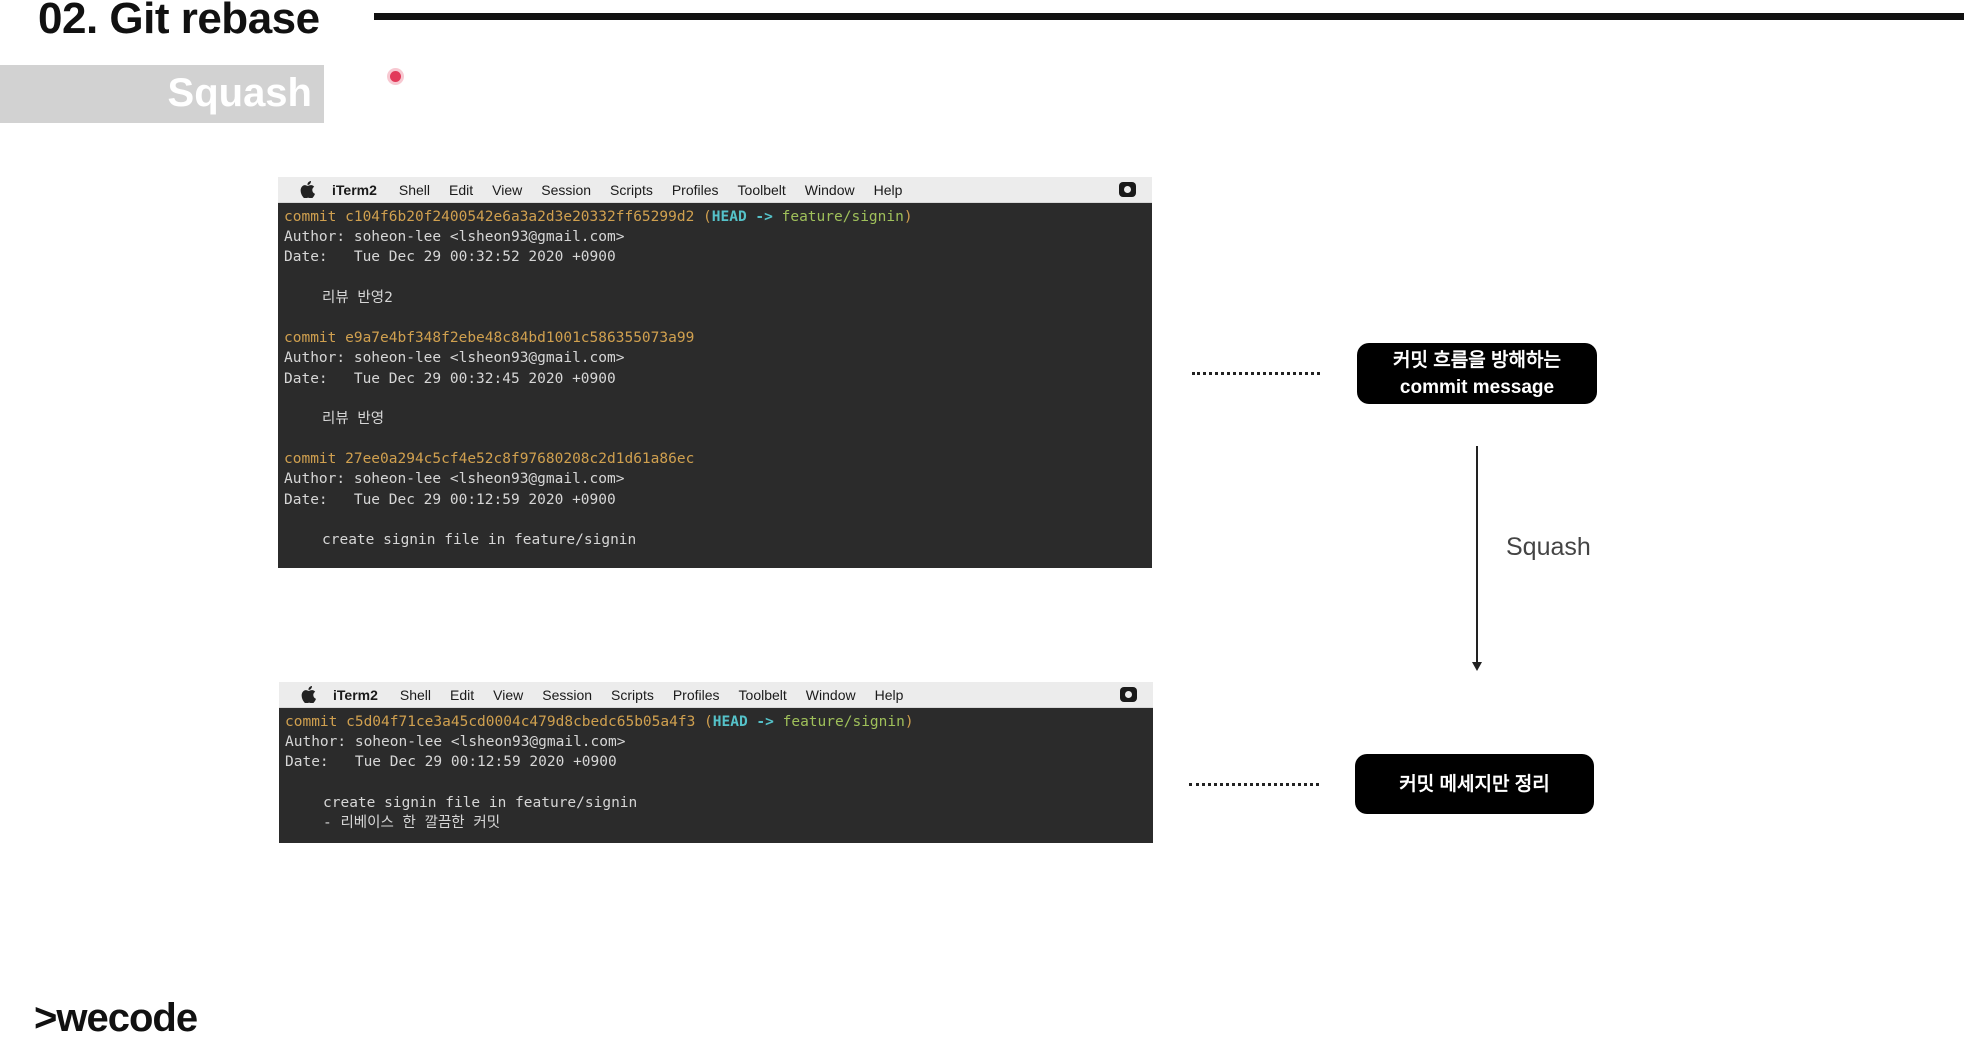 The height and width of the screenshot is (1060, 1988). What do you see at coordinates (412, 822) in the screenshot?
I see `commit-message-detail: - 리베이스 한 깔끔한 커밋` at bounding box center [412, 822].